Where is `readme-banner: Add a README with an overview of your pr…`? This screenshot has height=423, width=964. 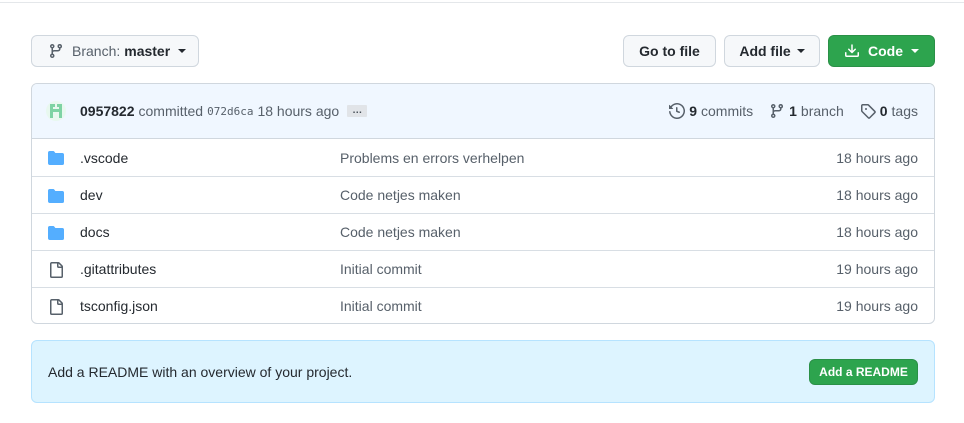
readme-banner: Add a README with an overview of your pr… is located at coordinates (483, 371).